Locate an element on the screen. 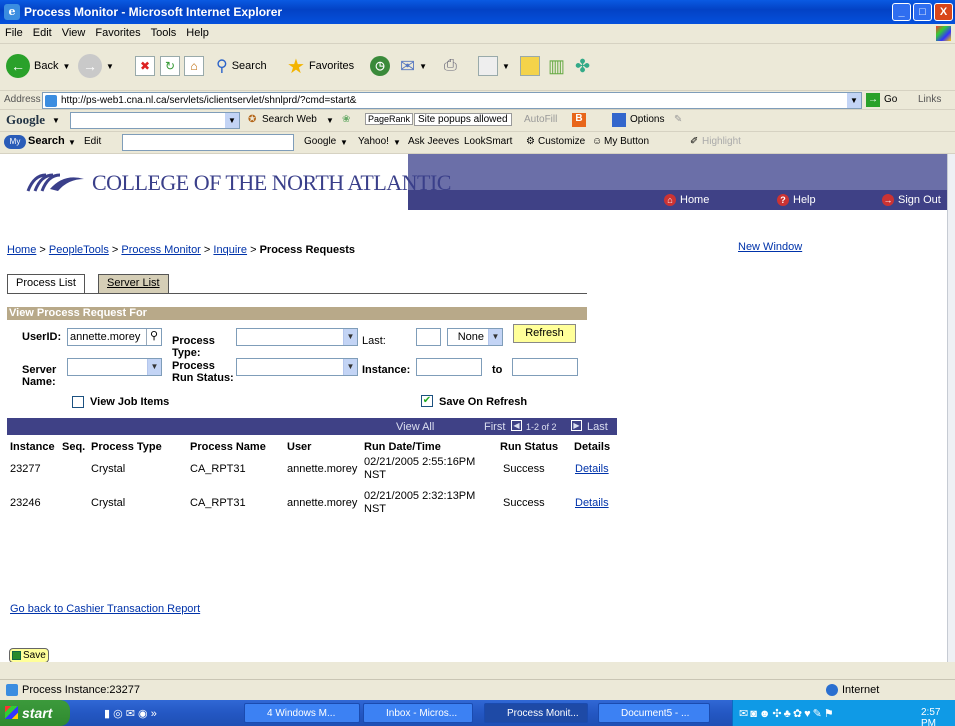 The width and height of the screenshot is (955, 726). cell-instance: 23246 is located at coordinates (25, 503).